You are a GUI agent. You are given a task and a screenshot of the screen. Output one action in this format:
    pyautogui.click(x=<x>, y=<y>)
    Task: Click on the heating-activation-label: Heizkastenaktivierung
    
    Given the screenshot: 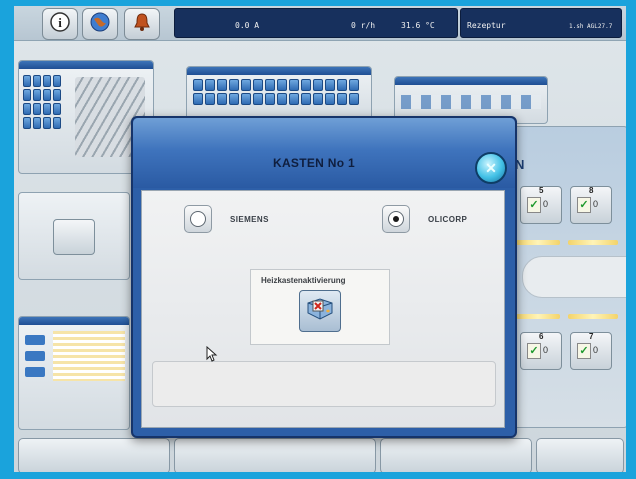 What is the action you would take?
    pyautogui.click(x=303, y=280)
    